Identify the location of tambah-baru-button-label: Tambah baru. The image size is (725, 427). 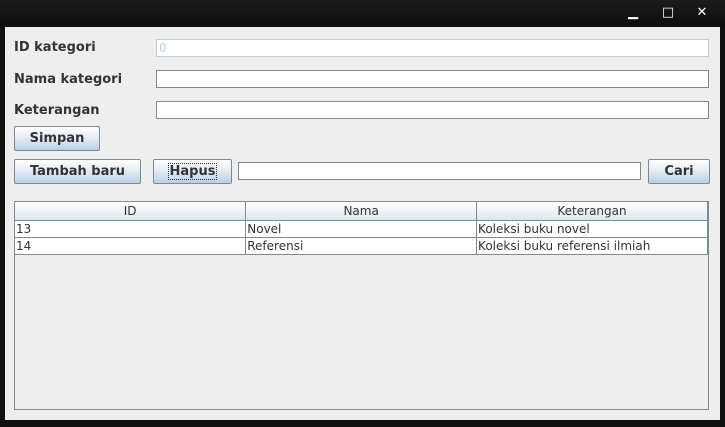
(77, 171).